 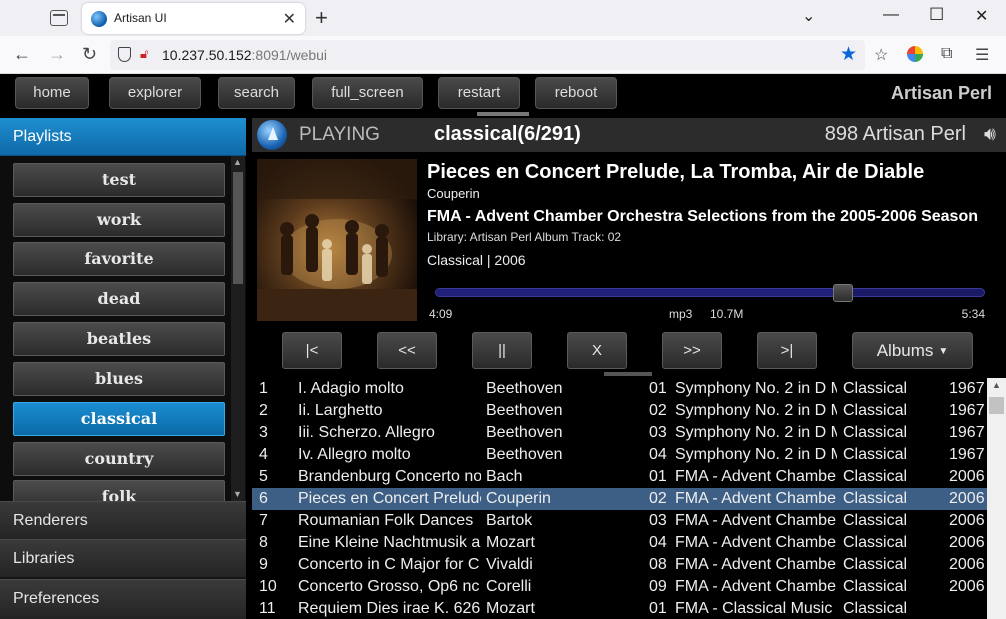 What do you see at coordinates (912, 350) in the screenshot?
I see `albums-dropdown: Albums ▼` at bounding box center [912, 350].